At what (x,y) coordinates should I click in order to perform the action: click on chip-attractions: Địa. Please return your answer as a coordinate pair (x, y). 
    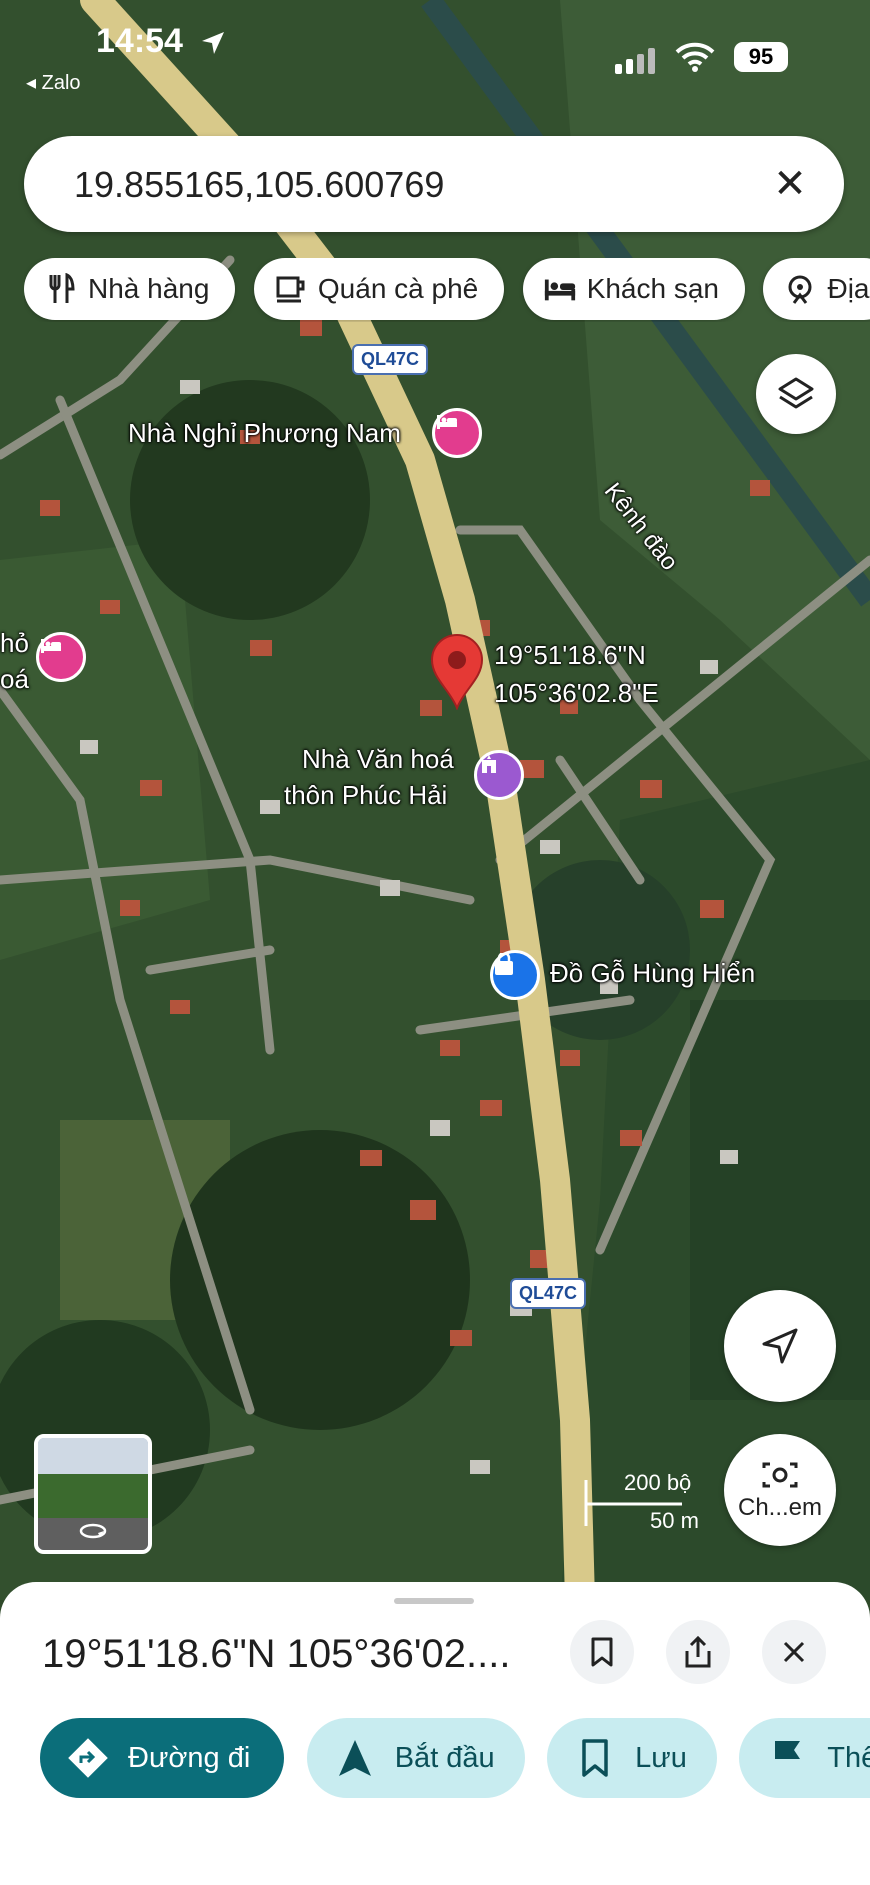
    Looking at the image, I should click on (816, 289).